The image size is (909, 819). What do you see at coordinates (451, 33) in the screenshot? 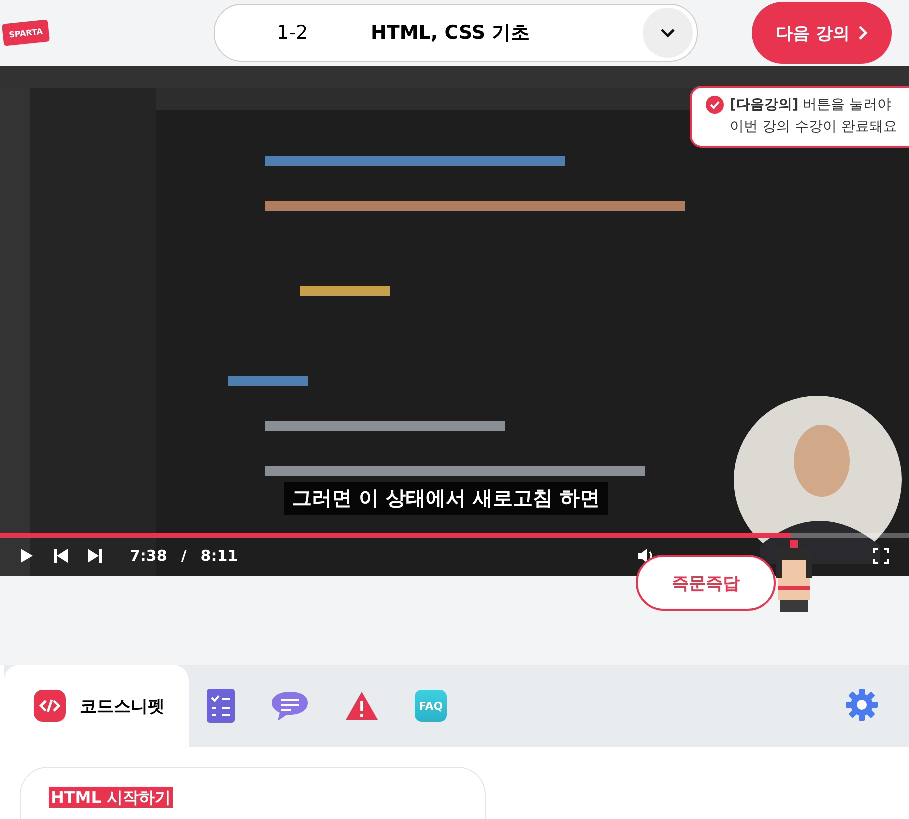
I see `lecture-title: HTML, CSS 기초` at bounding box center [451, 33].